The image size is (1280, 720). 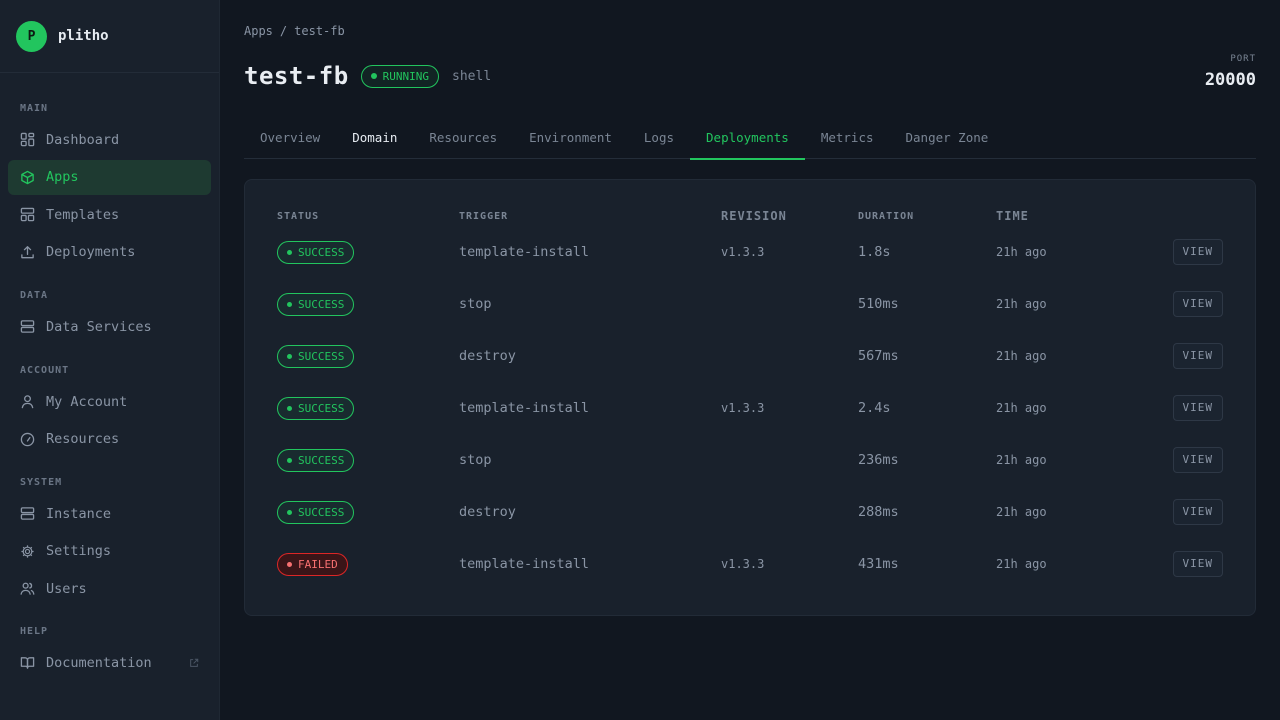 What do you see at coordinates (400, 76) in the screenshot?
I see `app-status-badge: RUNNING` at bounding box center [400, 76].